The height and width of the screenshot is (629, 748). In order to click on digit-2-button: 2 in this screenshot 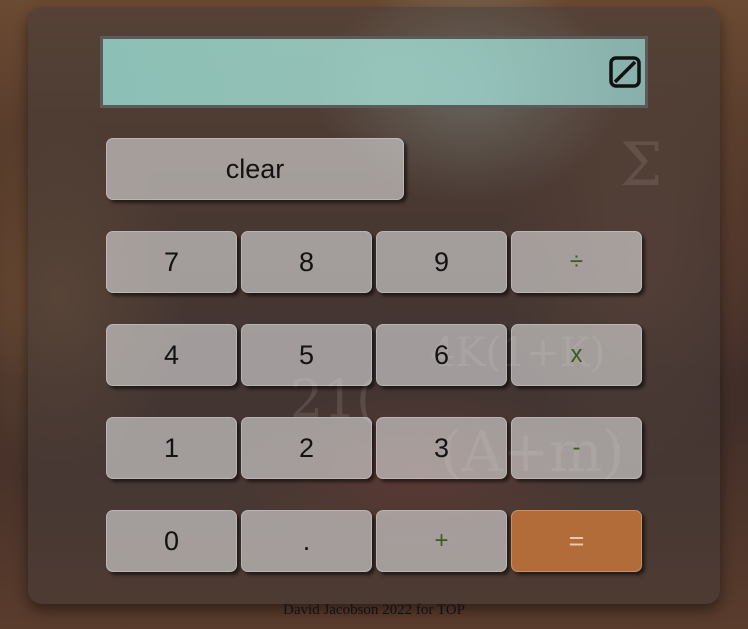, I will do `click(306, 448)`.